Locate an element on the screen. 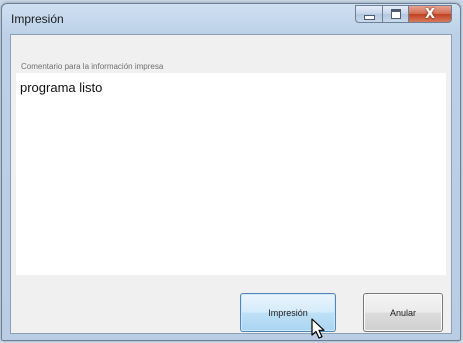  cancel-button: Anular is located at coordinates (403, 312).